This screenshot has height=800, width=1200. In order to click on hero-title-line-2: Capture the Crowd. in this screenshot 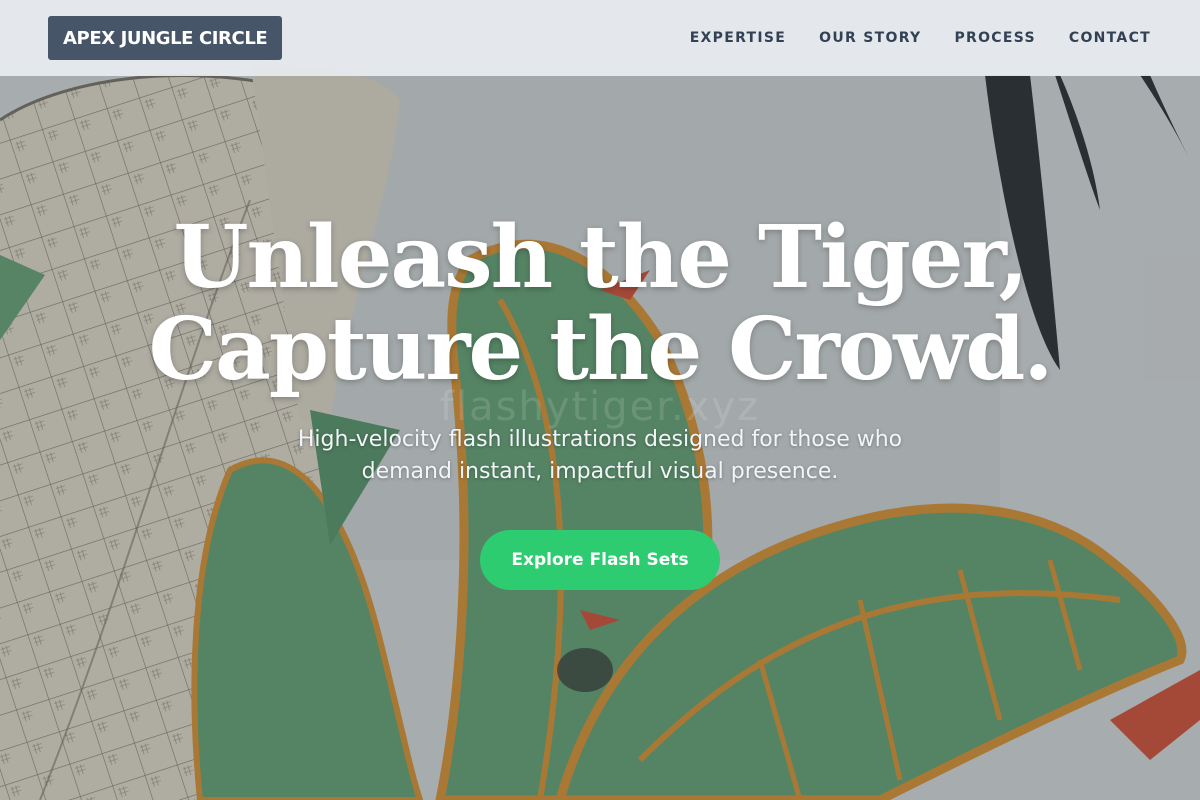, I will do `click(601, 349)`.